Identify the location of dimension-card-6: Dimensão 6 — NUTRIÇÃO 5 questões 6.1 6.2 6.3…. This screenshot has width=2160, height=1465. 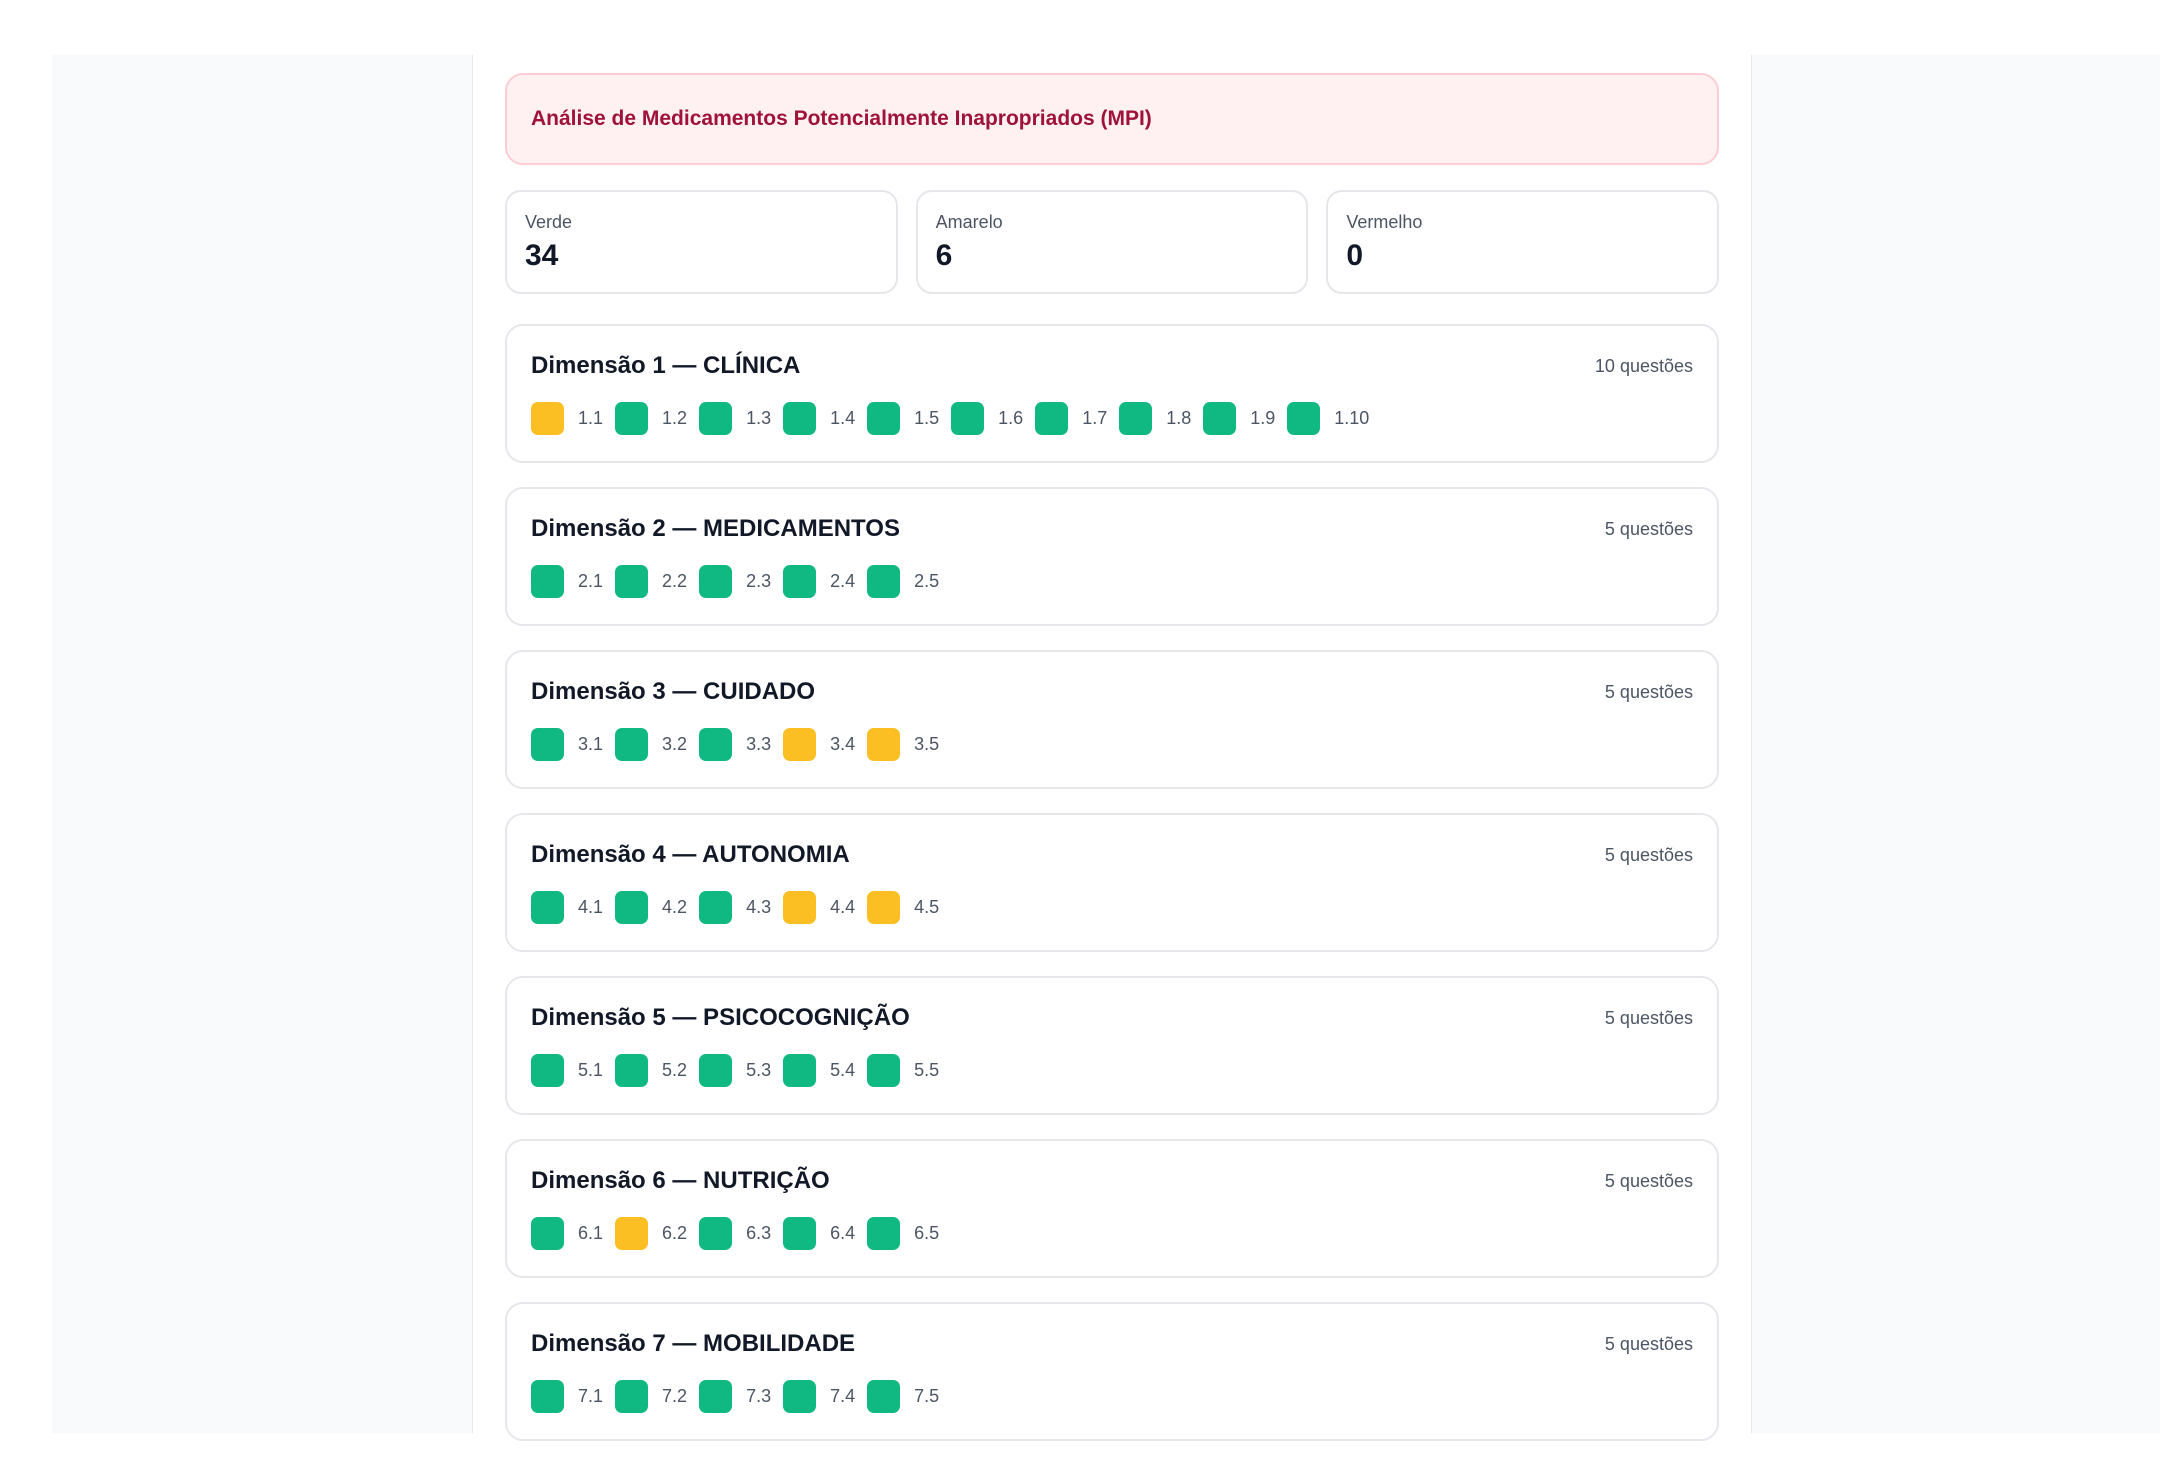
(1112, 1208).